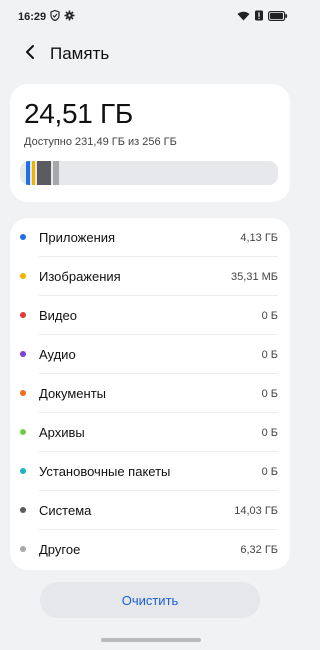 The image size is (320, 650). I want to click on category-row: Другое 6,32 ГБ, so click(150, 549).